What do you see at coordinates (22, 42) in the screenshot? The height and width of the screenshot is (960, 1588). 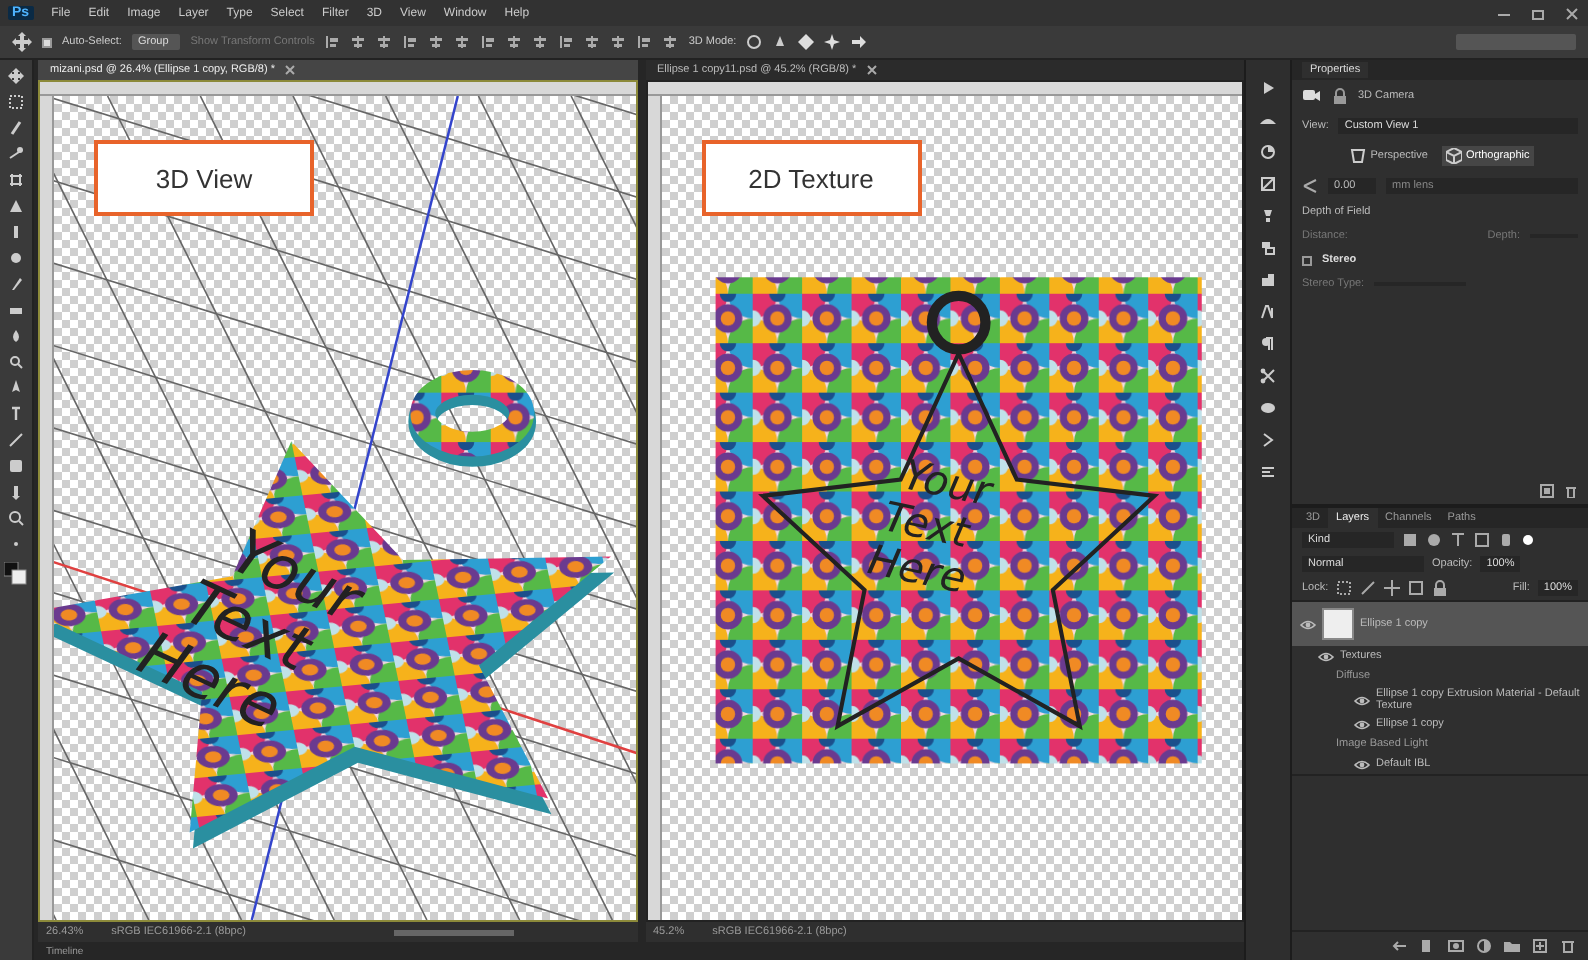 I see `move-tool-icon` at bounding box center [22, 42].